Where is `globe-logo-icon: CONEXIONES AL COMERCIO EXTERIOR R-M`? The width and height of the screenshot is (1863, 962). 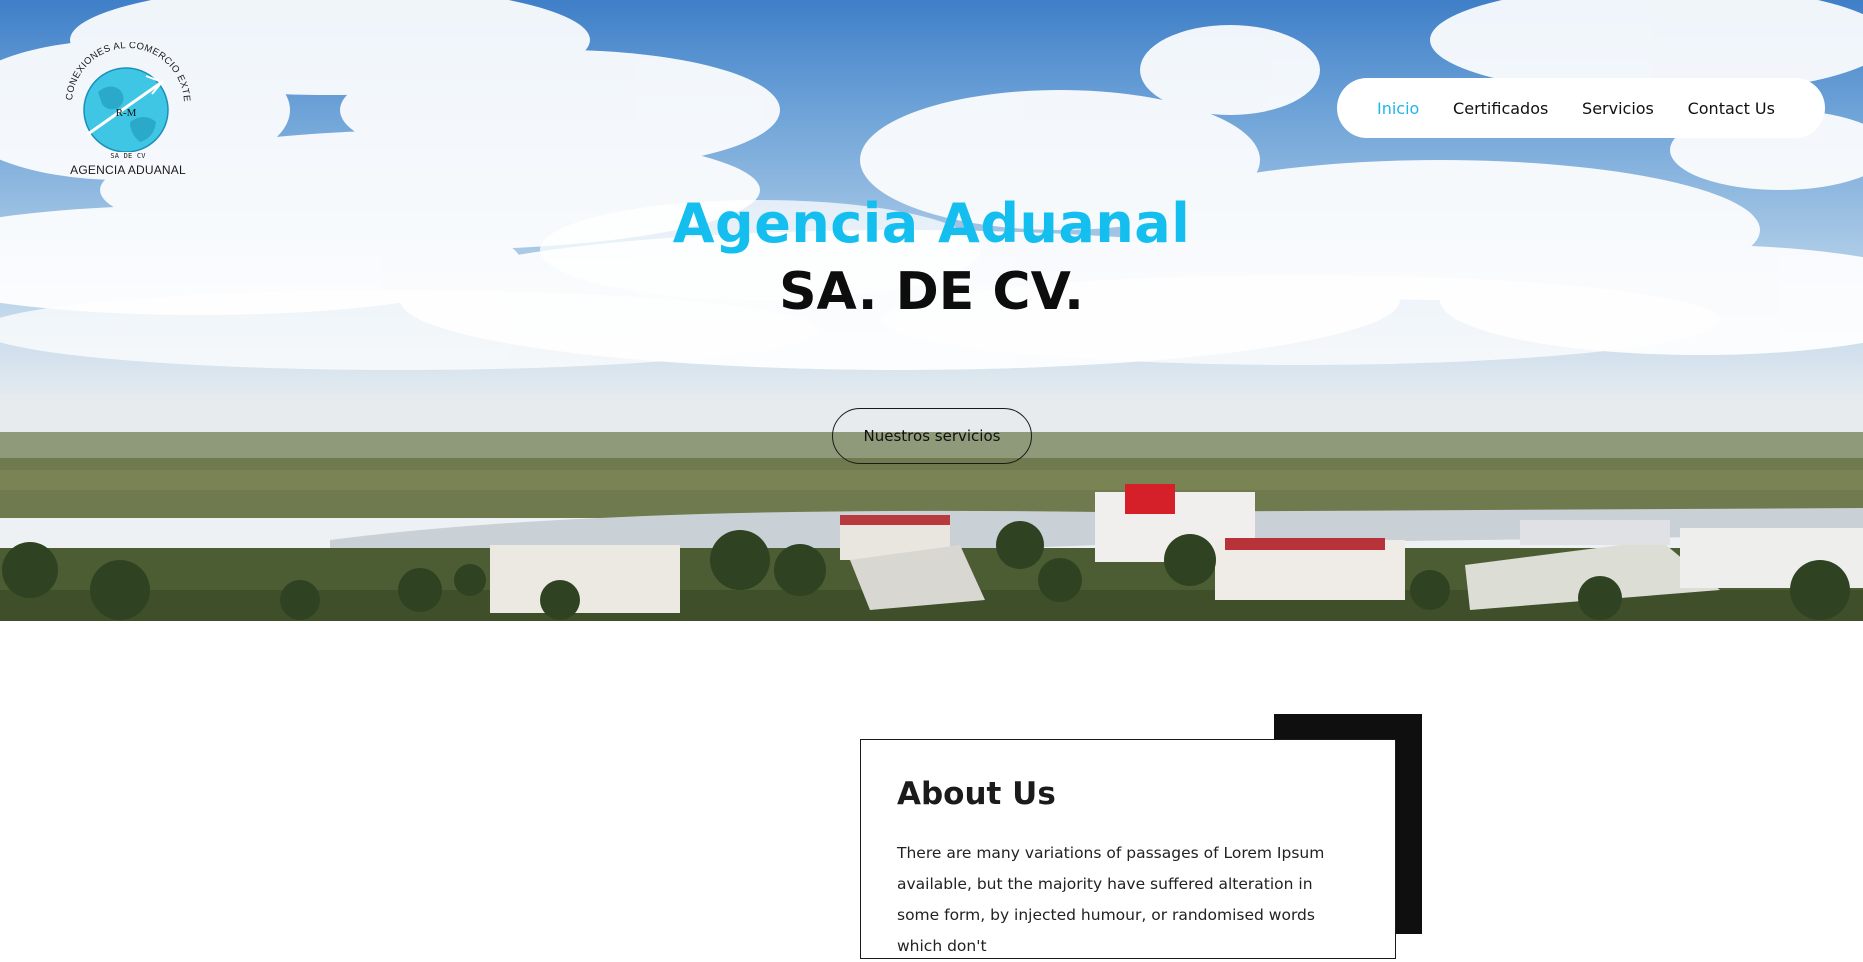
globe-logo-icon: CONEXIONES AL COMERCIO EXTERIOR R-M is located at coordinates (123, 93).